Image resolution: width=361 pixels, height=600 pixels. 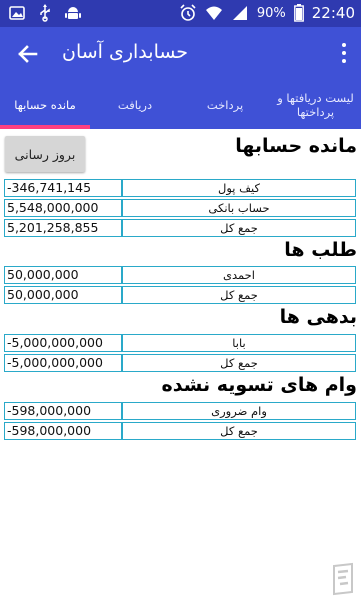 What do you see at coordinates (239, 208) in the screenshot?
I see `row-label: حساب بانکی` at bounding box center [239, 208].